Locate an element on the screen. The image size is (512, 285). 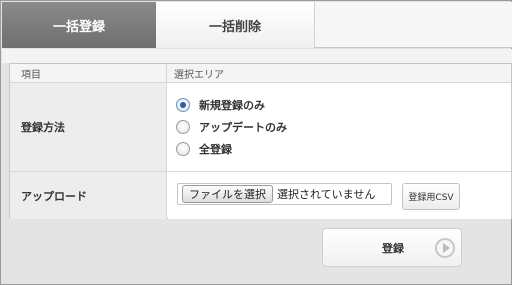
table-header-row: 項目 選択エリア is located at coordinates (260, 73).